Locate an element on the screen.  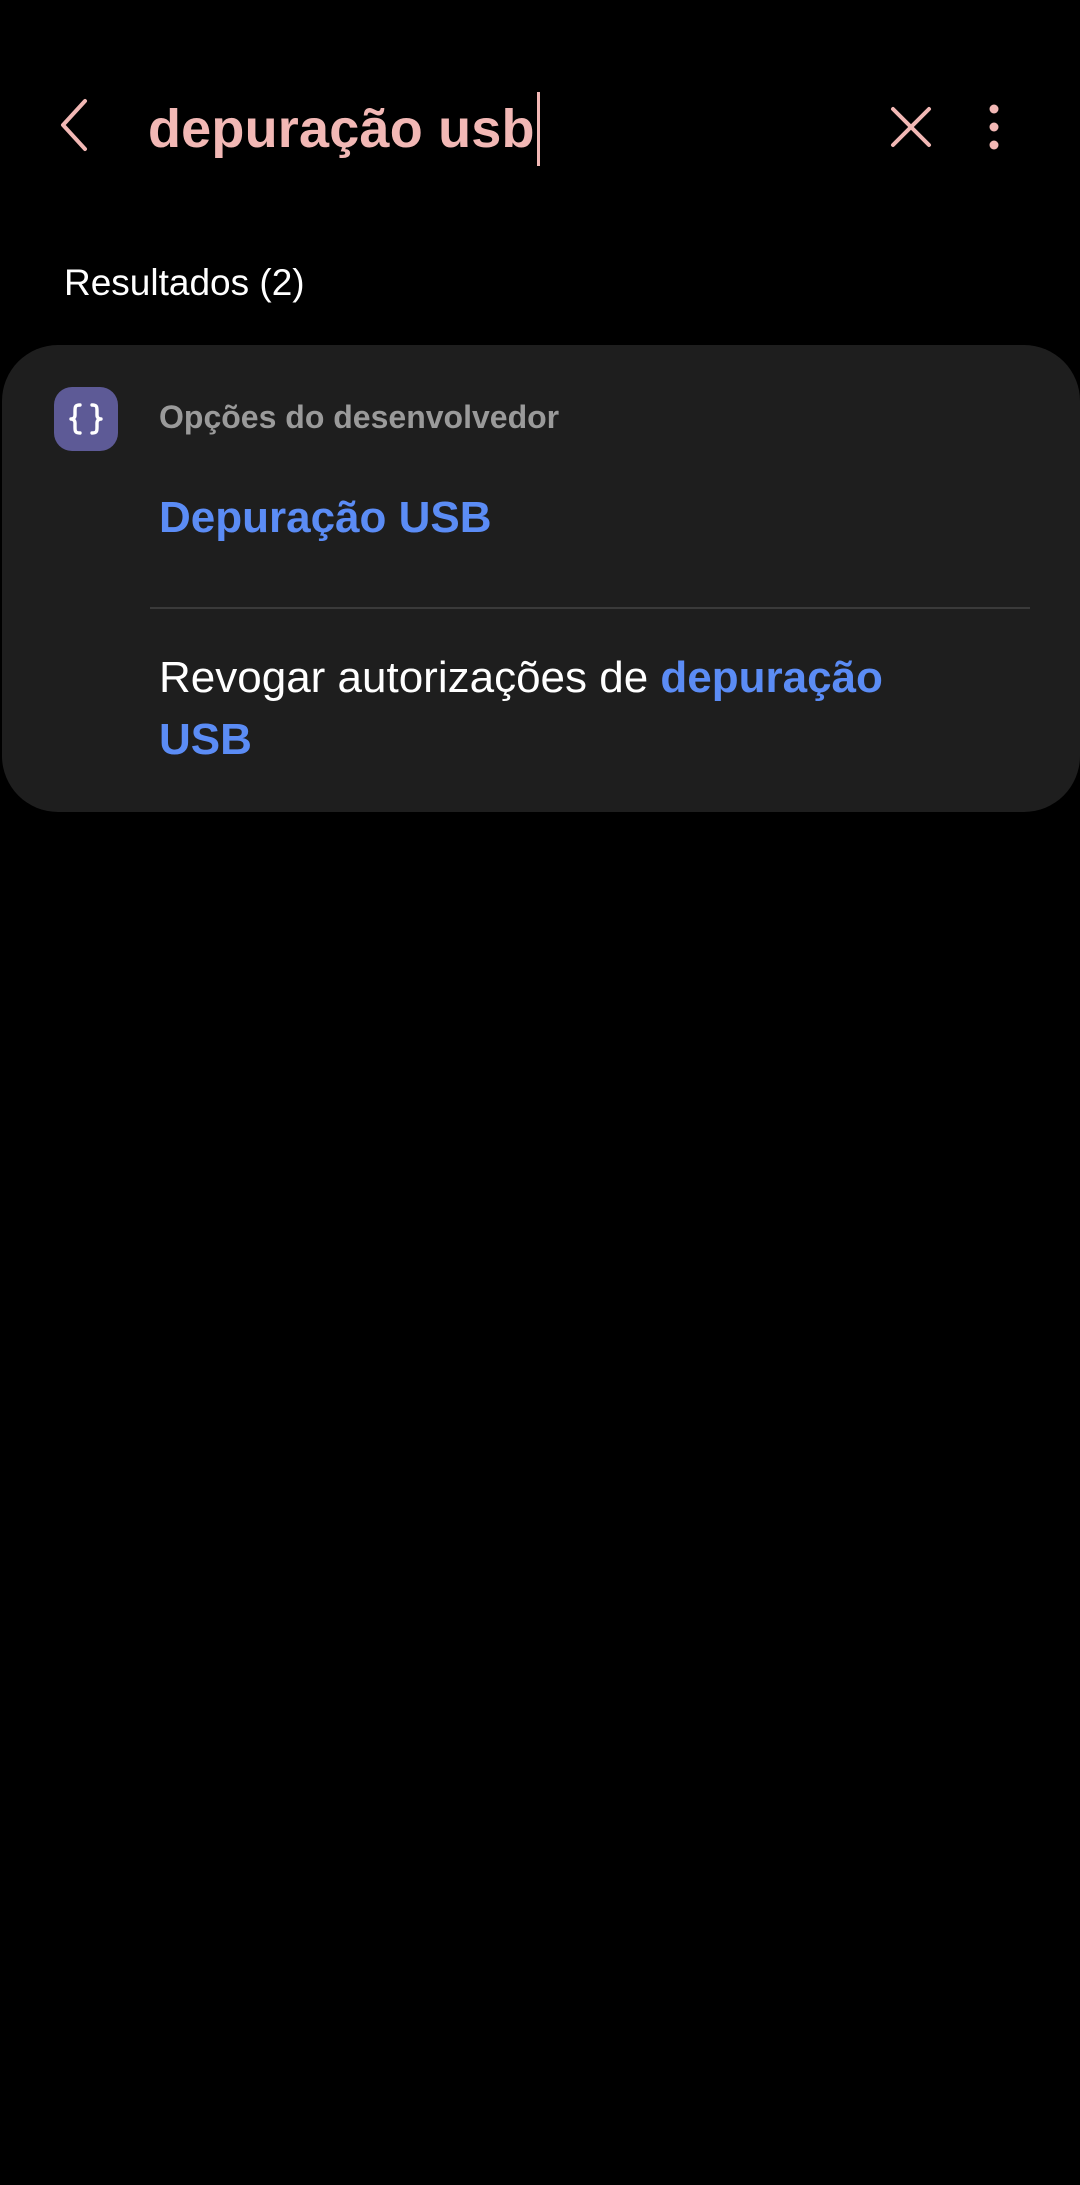
back-chevron-icon is located at coordinates (74, 125).